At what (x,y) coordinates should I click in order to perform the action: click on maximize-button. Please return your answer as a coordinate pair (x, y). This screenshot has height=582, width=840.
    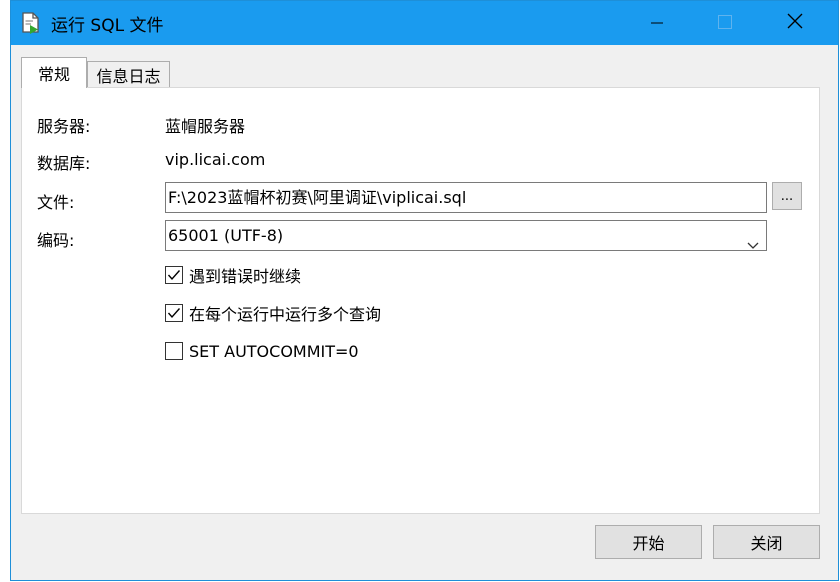
    Looking at the image, I should click on (725, 23).